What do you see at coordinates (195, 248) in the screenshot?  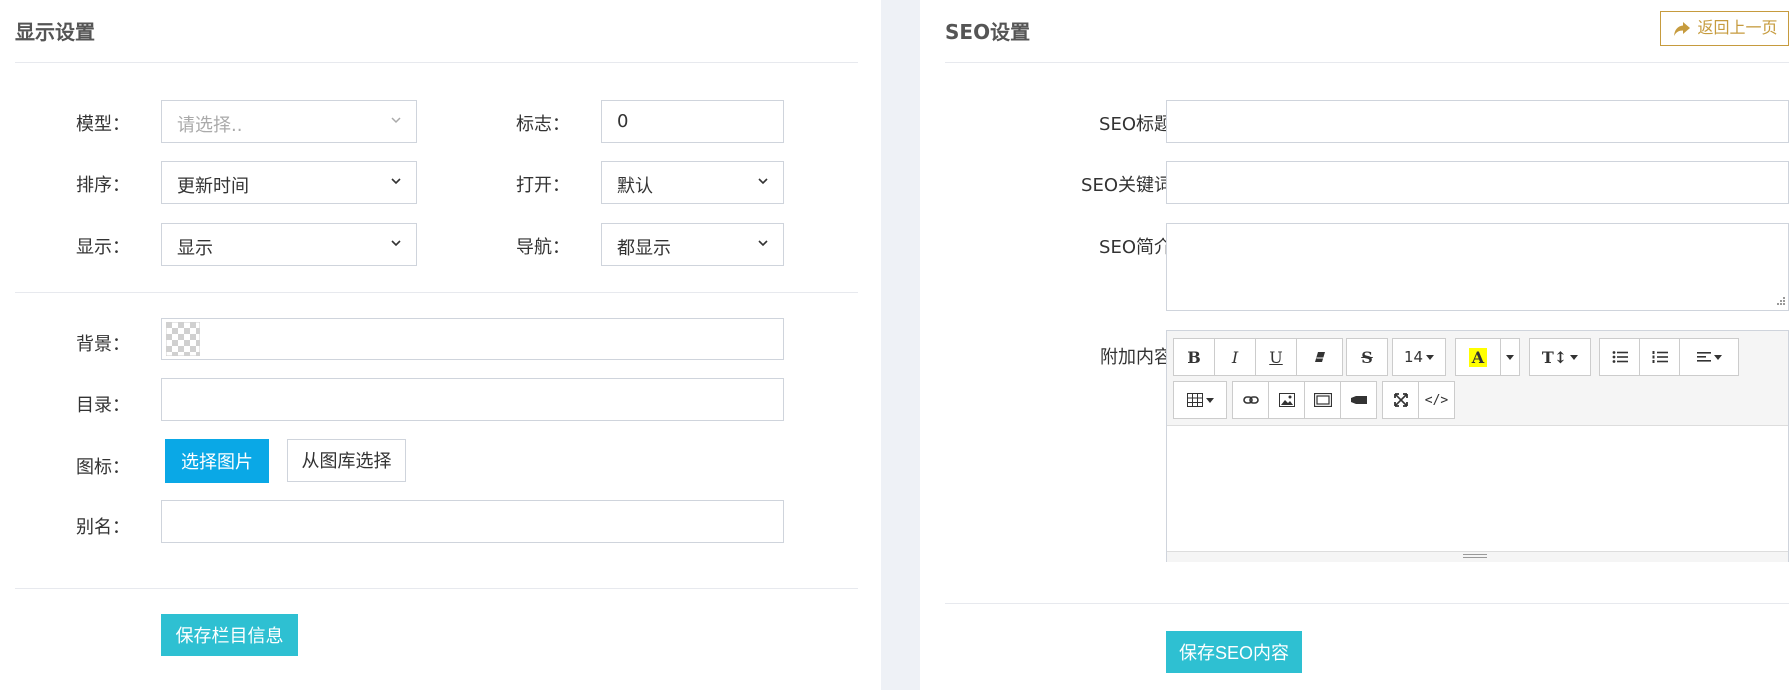 I see `display-value: 显示` at bounding box center [195, 248].